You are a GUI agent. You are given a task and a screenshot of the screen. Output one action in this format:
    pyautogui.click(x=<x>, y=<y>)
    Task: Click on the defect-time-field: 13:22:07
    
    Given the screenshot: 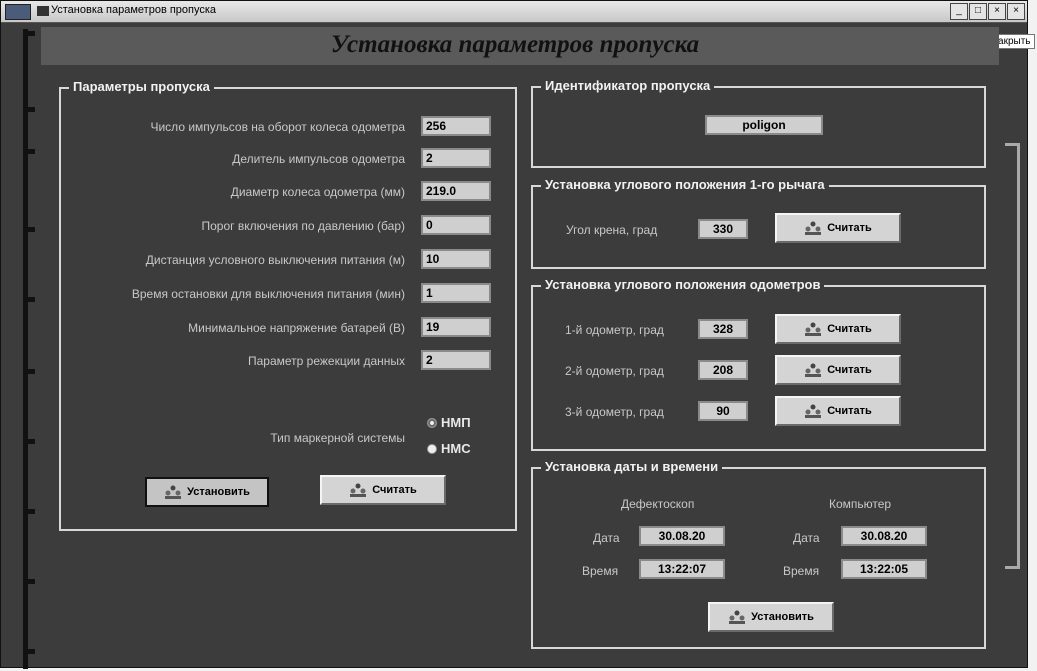 What is the action you would take?
    pyautogui.click(x=682, y=569)
    